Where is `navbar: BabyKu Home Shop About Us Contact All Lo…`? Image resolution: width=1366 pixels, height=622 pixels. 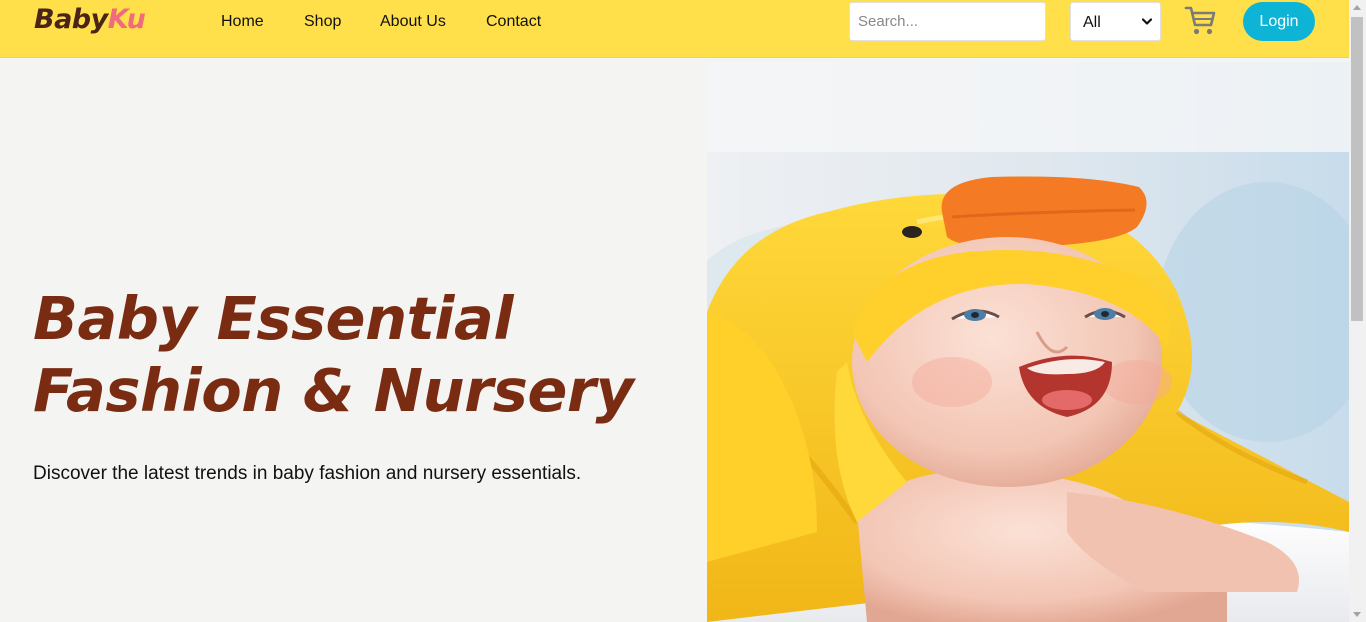 navbar: BabyKu Home Shop About Us Contact All Lo… is located at coordinates (674, 29).